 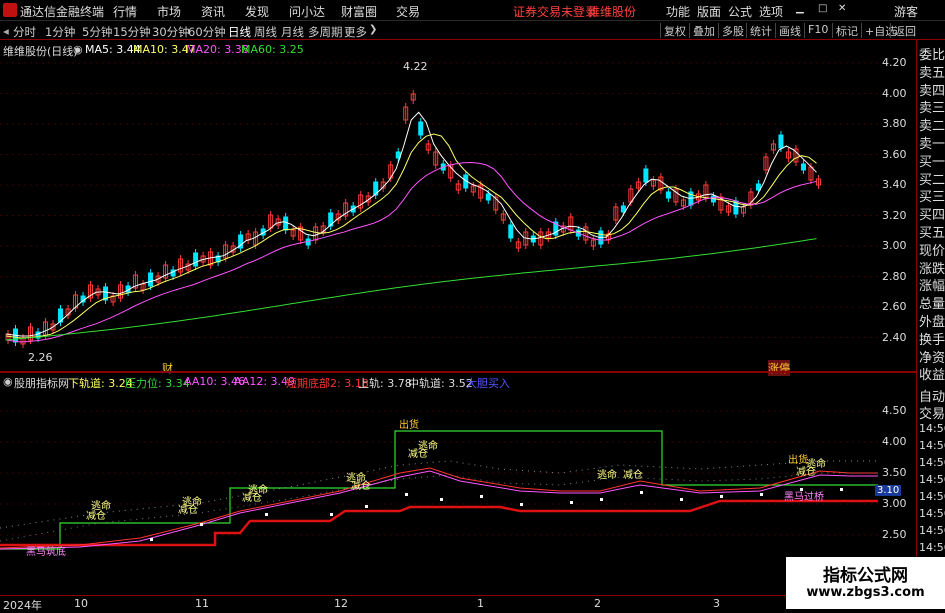 I want to click on tool-f10: F10, so click(x=816, y=30).